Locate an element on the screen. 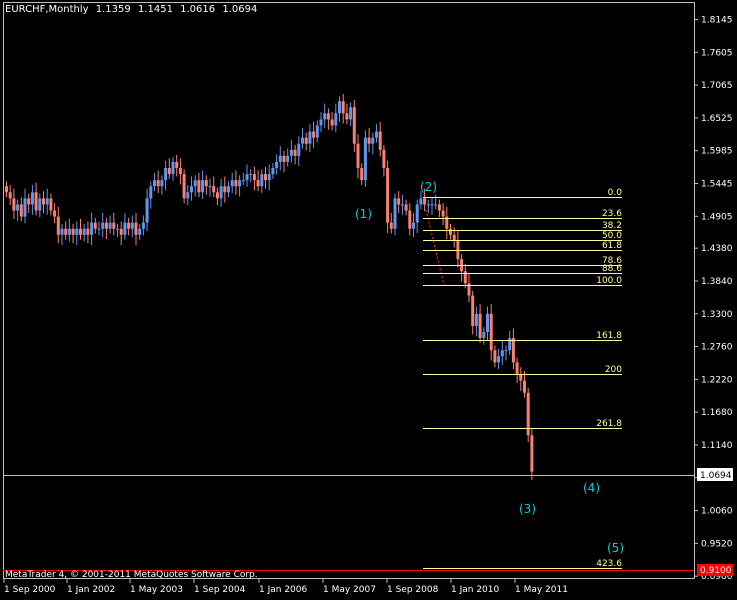  price-tick-label: 1.1680 is located at coordinates (717, 413).